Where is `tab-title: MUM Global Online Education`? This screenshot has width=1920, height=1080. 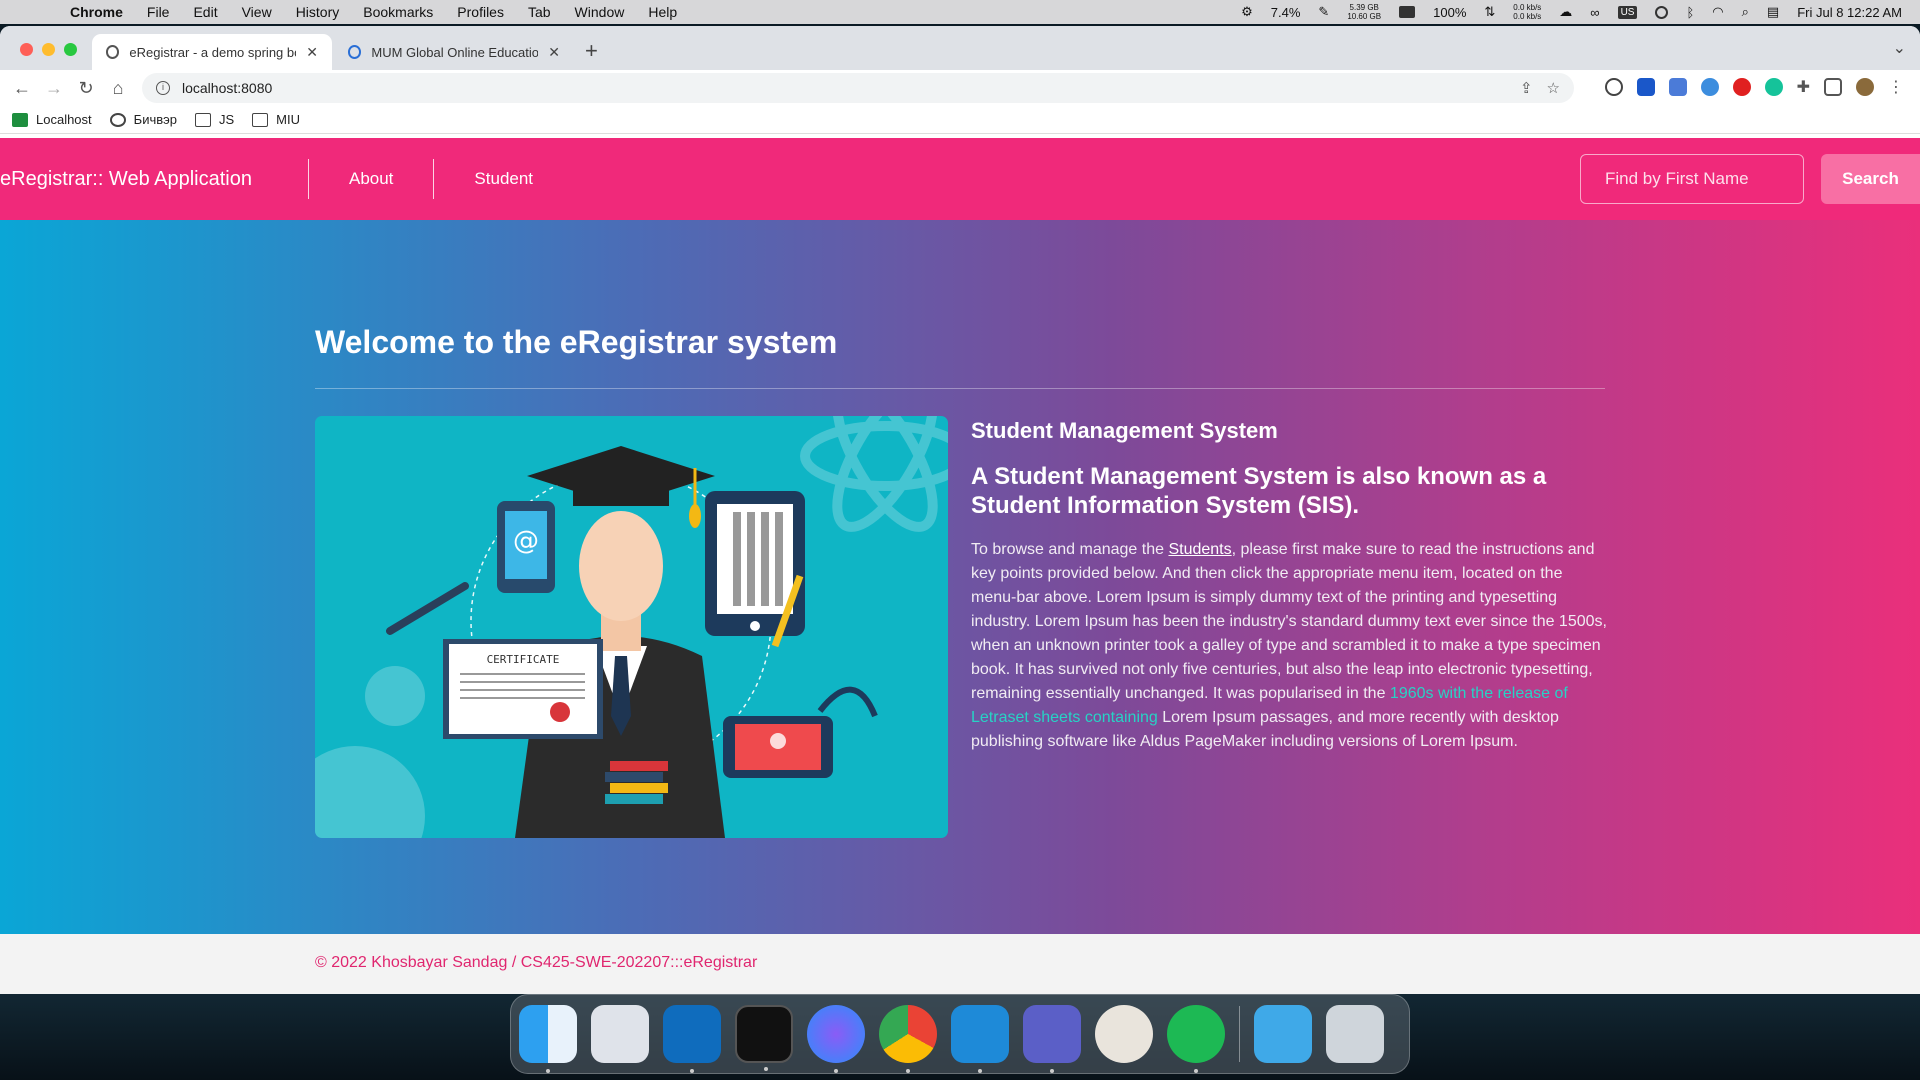 tab-title: MUM Global Online Education is located at coordinates (455, 52).